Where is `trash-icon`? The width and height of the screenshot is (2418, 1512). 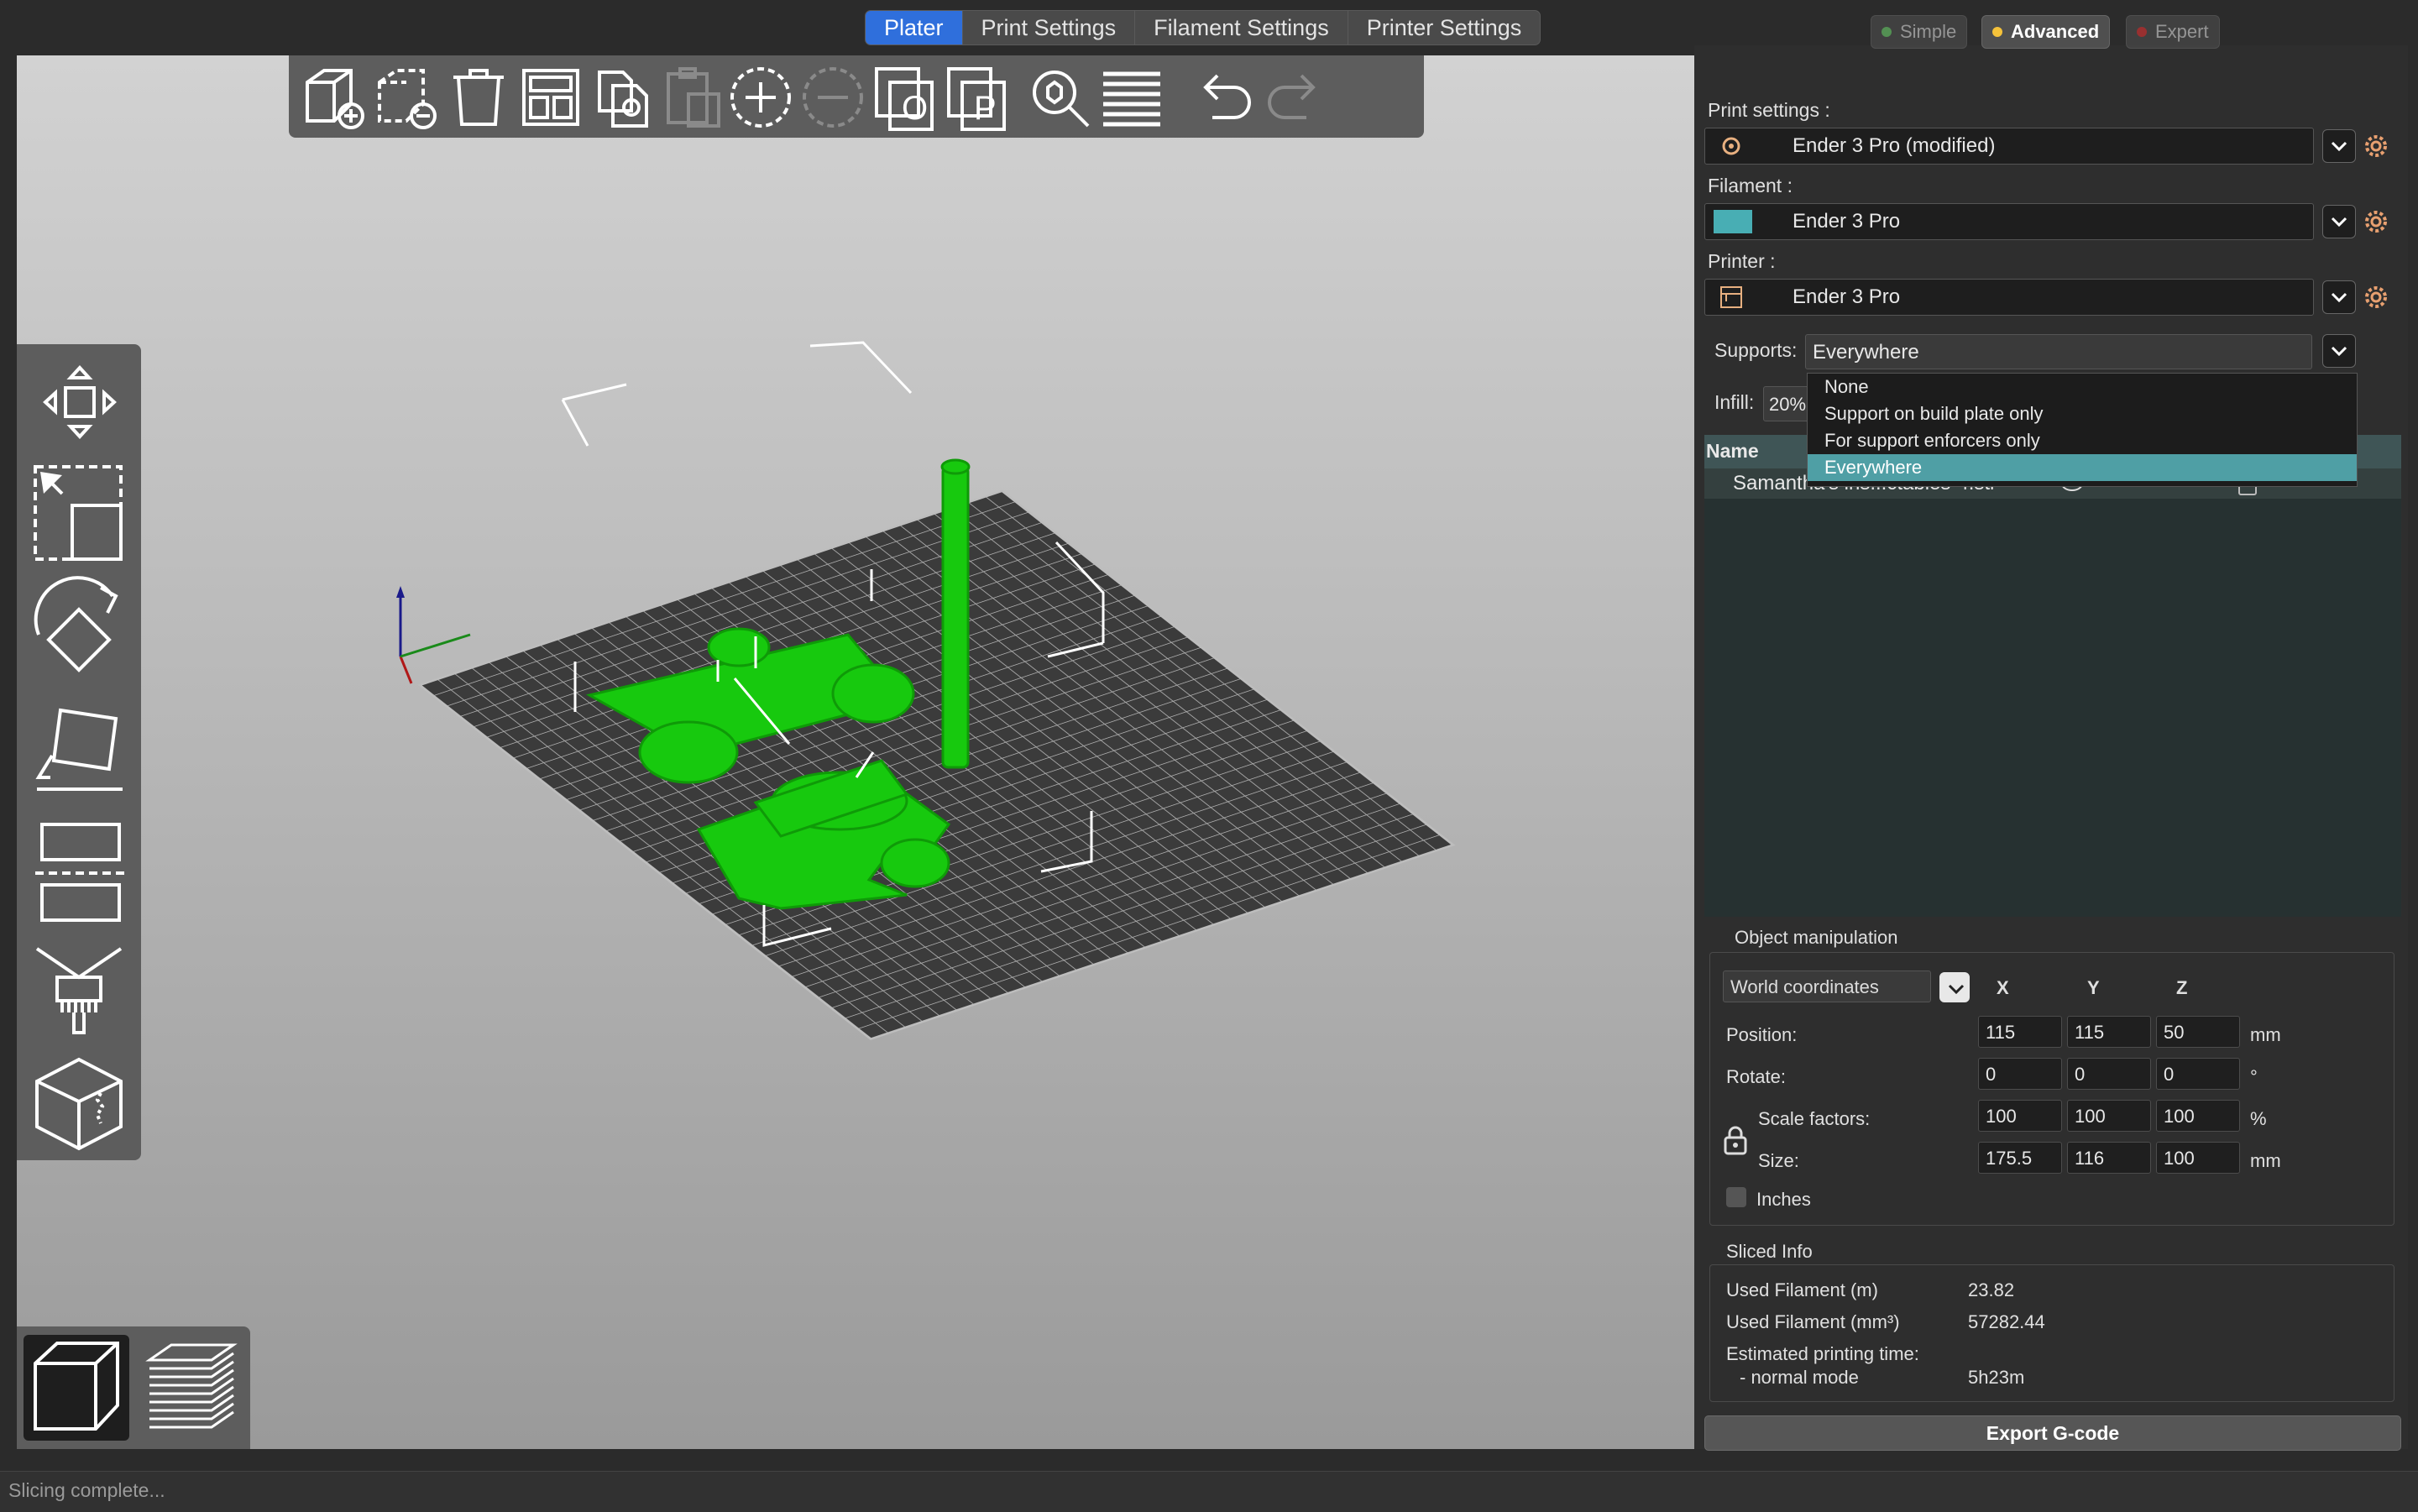
trash-icon is located at coordinates (478, 97).